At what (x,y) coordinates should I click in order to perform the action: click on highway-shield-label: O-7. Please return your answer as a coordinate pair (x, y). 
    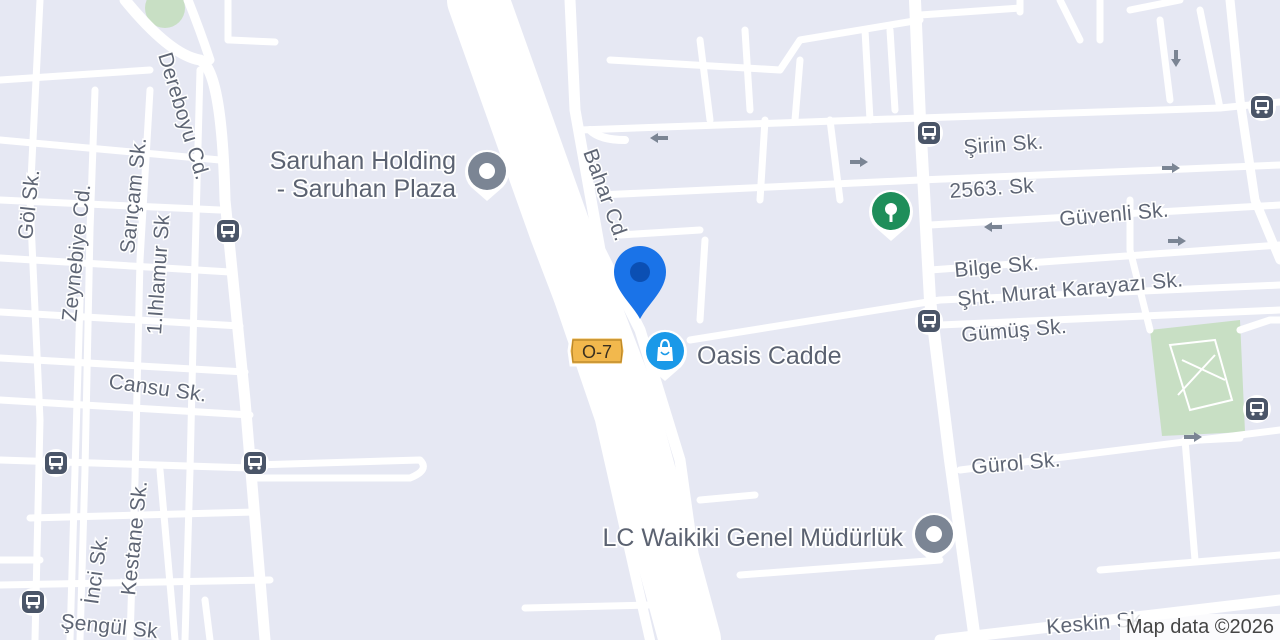
    Looking at the image, I should click on (597, 352).